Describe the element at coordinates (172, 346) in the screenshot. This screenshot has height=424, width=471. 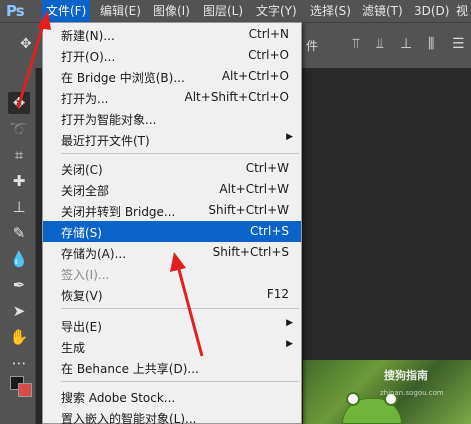
I see `menu-item-generate: 生成 ▶` at that location.